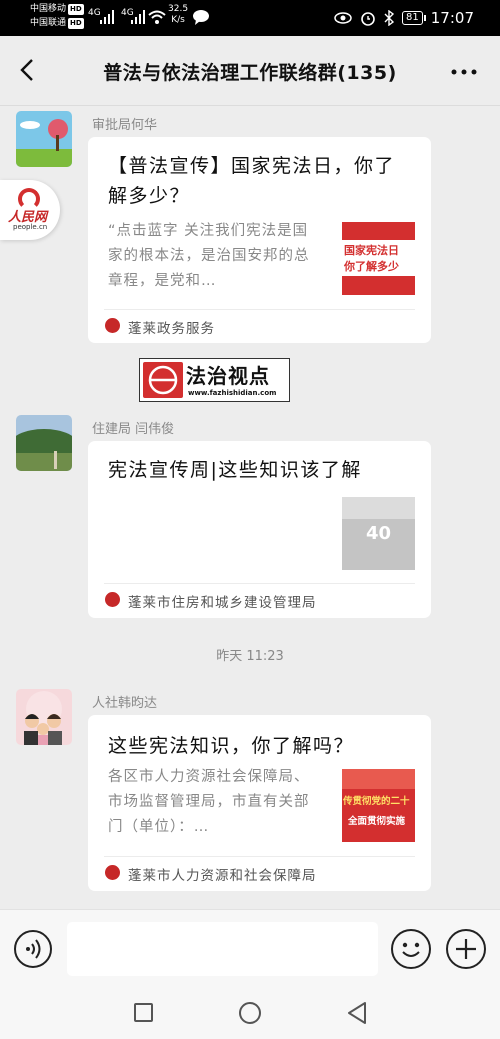  I want to click on article-thumbnail: 国家宪法日 你了解多少, so click(378, 258).